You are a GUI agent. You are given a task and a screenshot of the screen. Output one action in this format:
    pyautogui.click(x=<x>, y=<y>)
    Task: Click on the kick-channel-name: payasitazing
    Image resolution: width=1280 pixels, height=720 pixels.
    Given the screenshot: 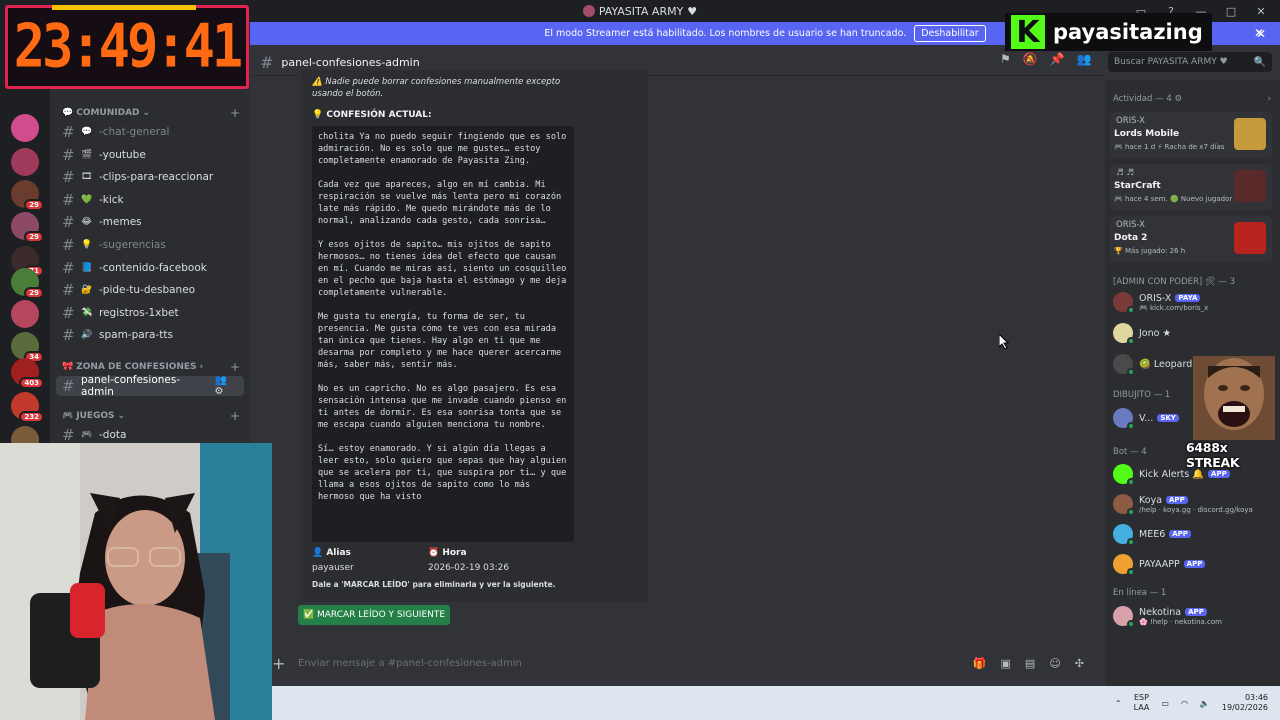 What is the action you would take?
    pyautogui.click(x=1128, y=32)
    